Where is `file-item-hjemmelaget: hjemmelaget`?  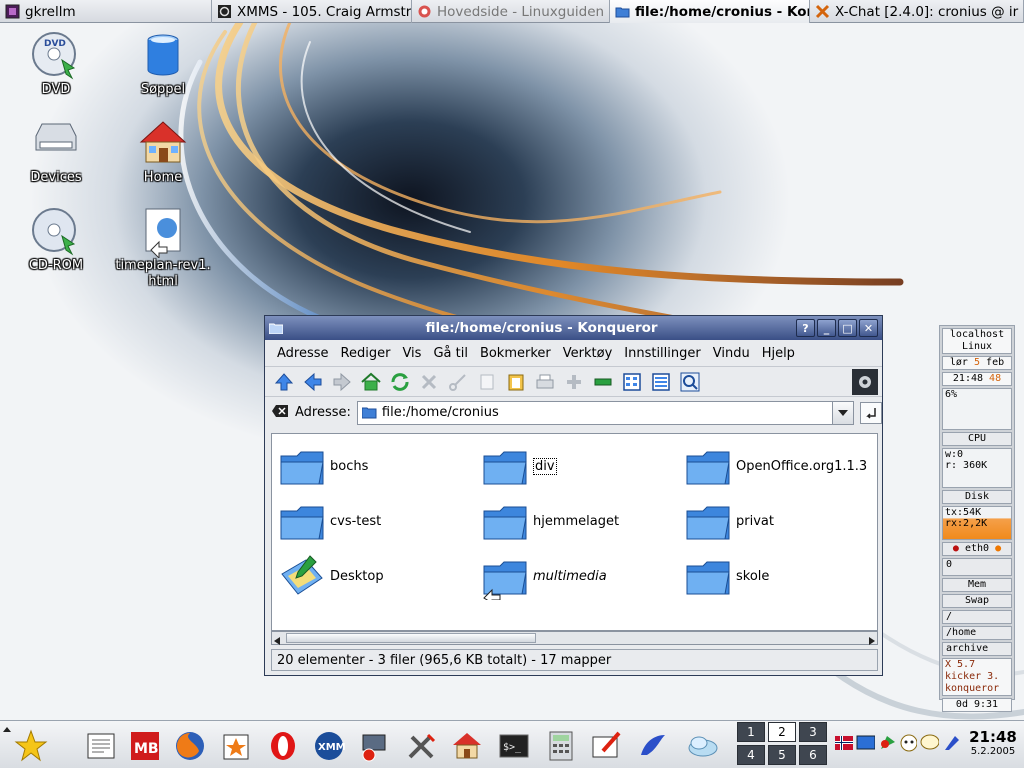
file-item-hjemmelaget: hjemmelaget is located at coordinates (550, 521).